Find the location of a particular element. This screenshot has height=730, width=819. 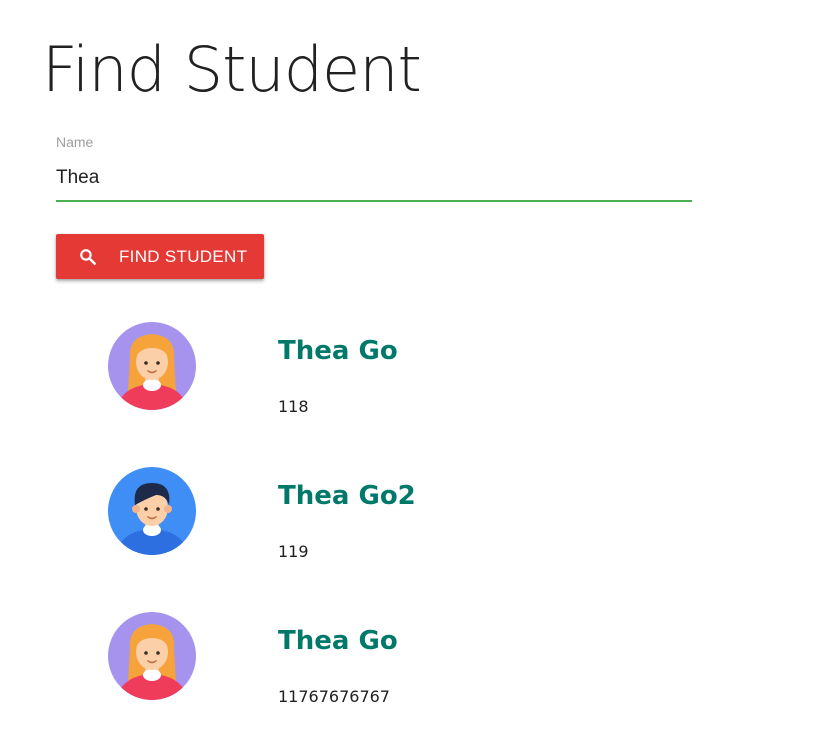

name-field: Name is located at coordinates (374, 167).